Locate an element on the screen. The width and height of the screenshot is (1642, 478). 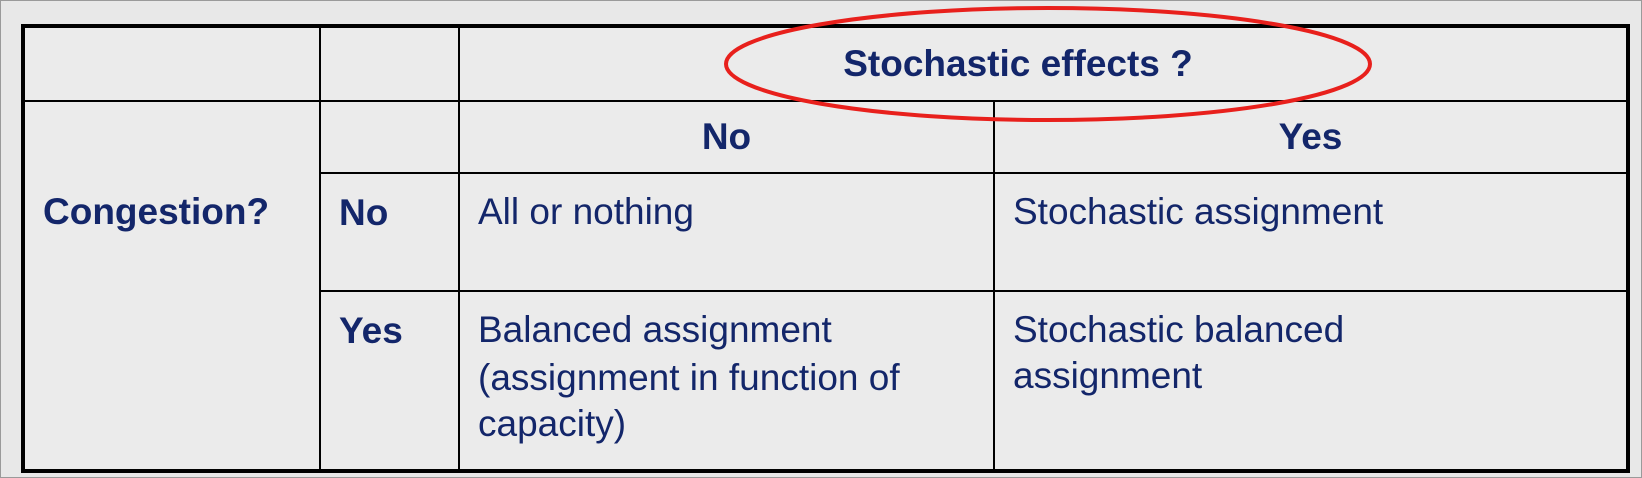
stochastic-effects-label: Stochastic effects ? is located at coordinates (1018, 63).